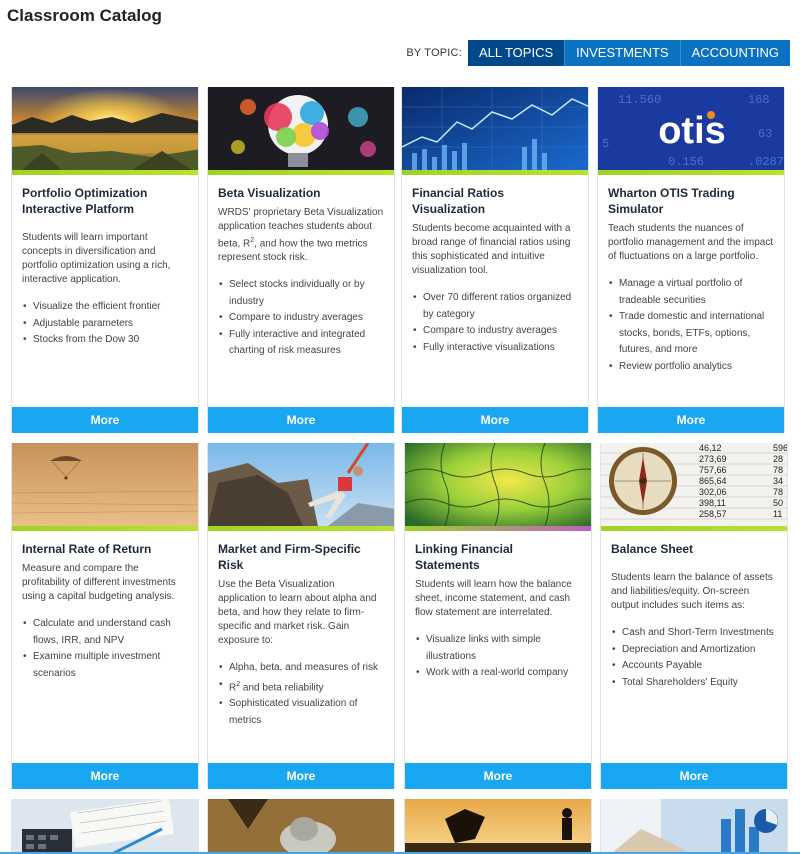 This screenshot has width=800, height=854. Describe the element at coordinates (713, 481) in the screenshot. I see `svg-text: 865,64` at that location.